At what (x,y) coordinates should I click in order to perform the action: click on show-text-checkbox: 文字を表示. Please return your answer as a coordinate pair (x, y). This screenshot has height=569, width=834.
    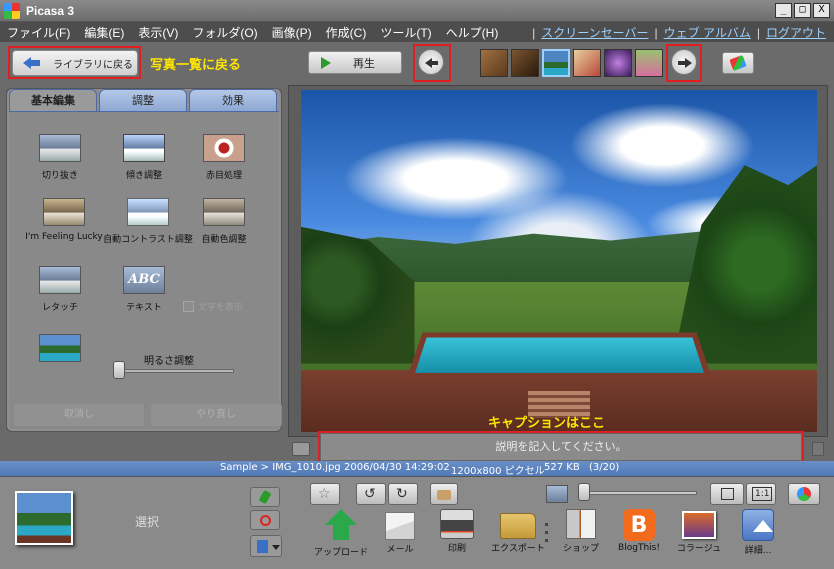
    Looking at the image, I should click on (213, 306).